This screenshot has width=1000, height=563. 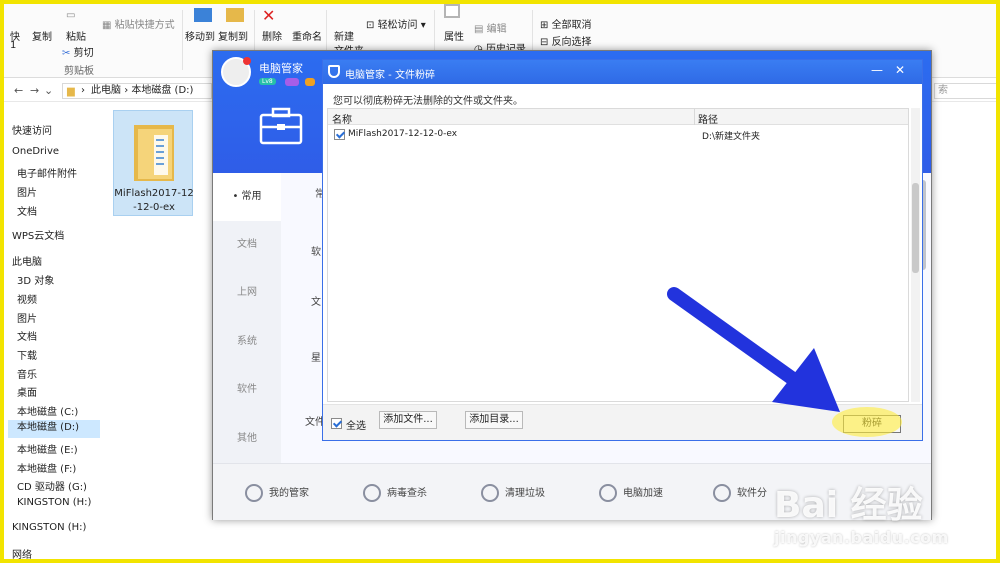 What do you see at coordinates (27, 335) in the screenshot?
I see `nav-documents-pc: 文档` at bounding box center [27, 335].